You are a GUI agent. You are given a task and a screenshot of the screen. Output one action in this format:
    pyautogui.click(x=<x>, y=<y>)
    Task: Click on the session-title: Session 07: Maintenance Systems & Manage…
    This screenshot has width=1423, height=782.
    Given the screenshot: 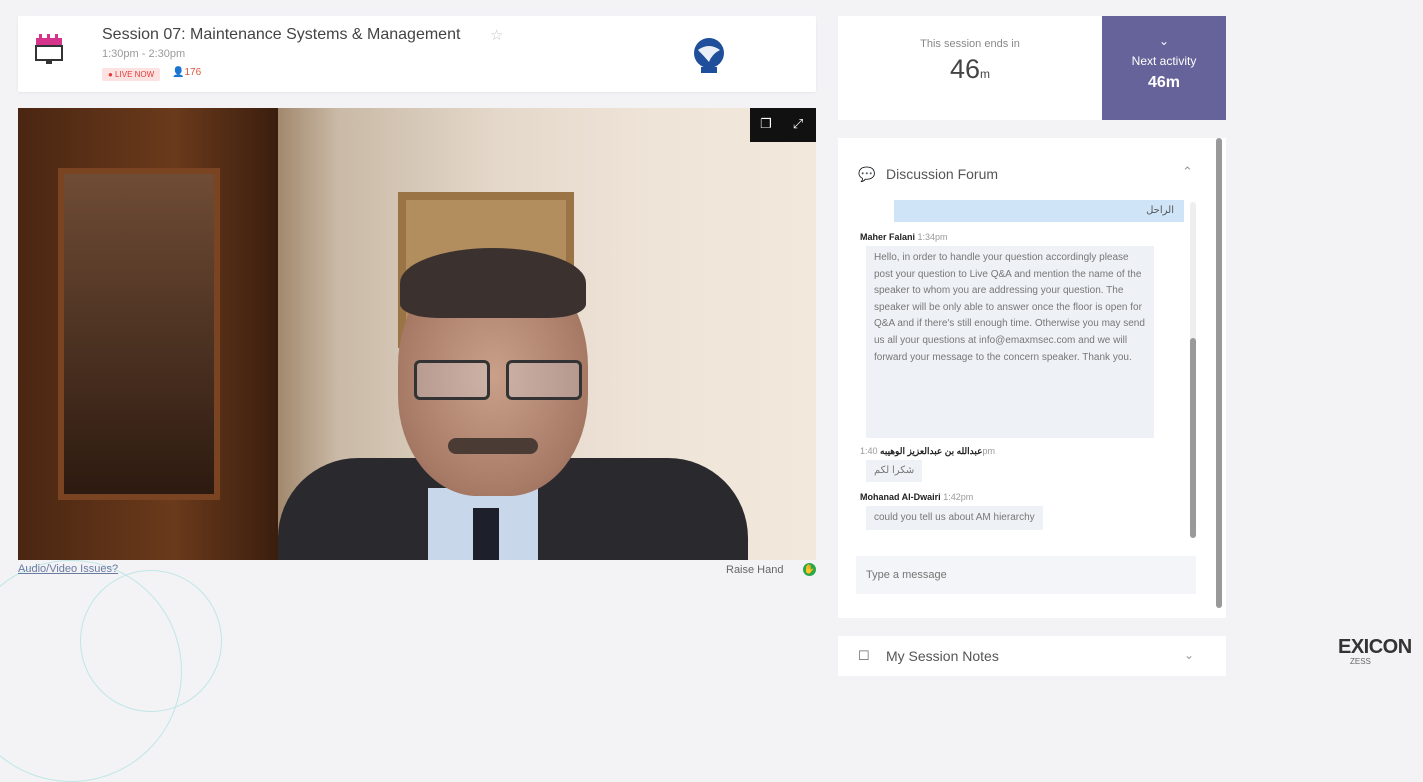 What is the action you would take?
    pyautogui.click(x=281, y=34)
    